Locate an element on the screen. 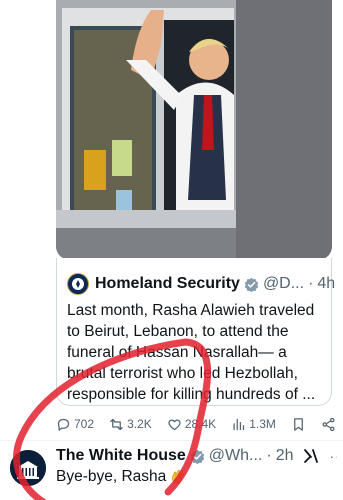  reply-button: 702 is located at coordinates (75, 424).